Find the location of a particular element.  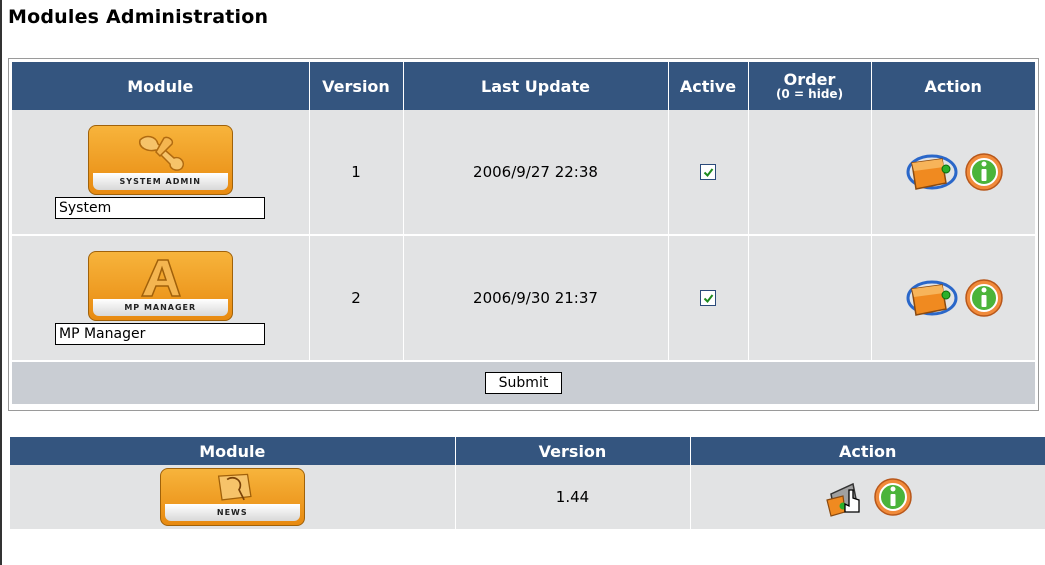

module-badge-label: MP MANAGER is located at coordinates (160, 307).